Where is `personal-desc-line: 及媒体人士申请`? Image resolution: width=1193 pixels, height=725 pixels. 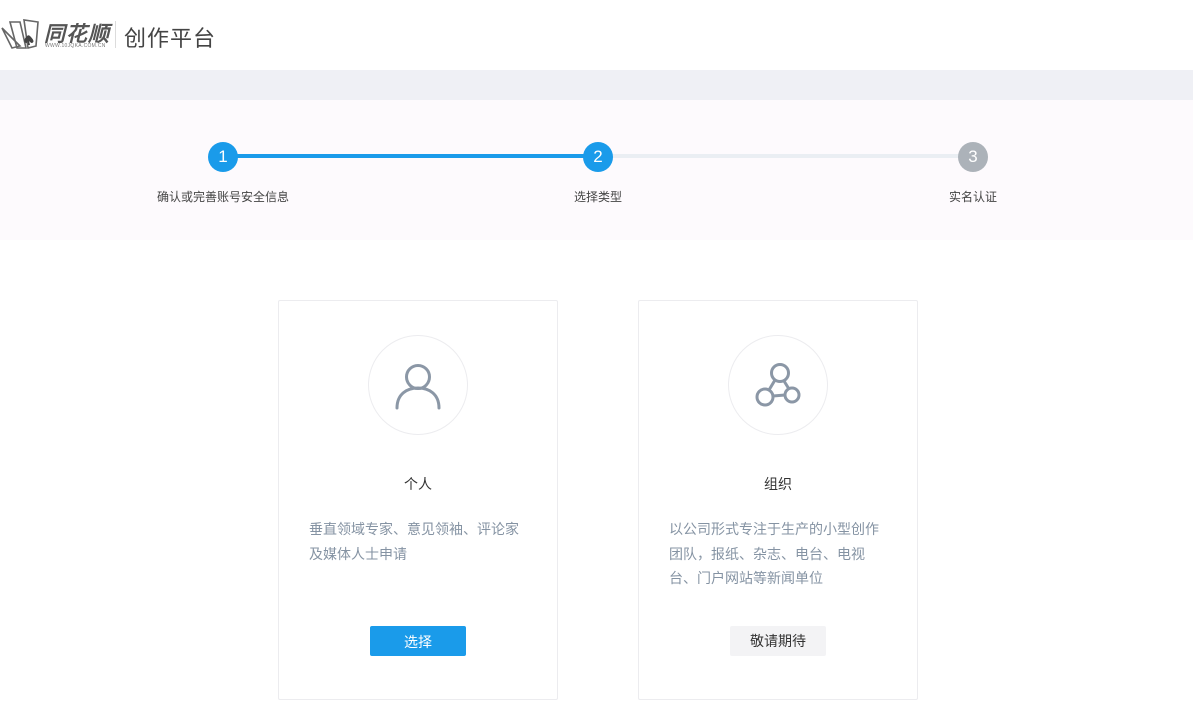 personal-desc-line: 及媒体人士申请 is located at coordinates (358, 553).